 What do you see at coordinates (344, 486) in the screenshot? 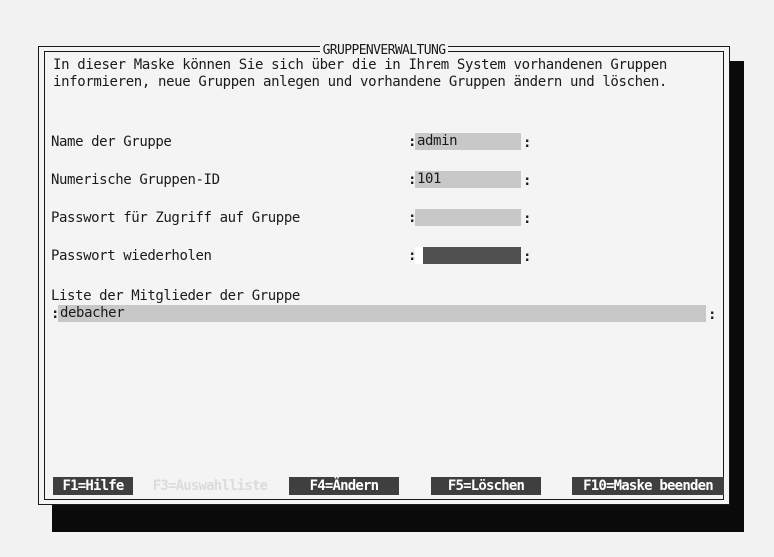
I see `f4-change-button: F4=Ändern` at bounding box center [344, 486].